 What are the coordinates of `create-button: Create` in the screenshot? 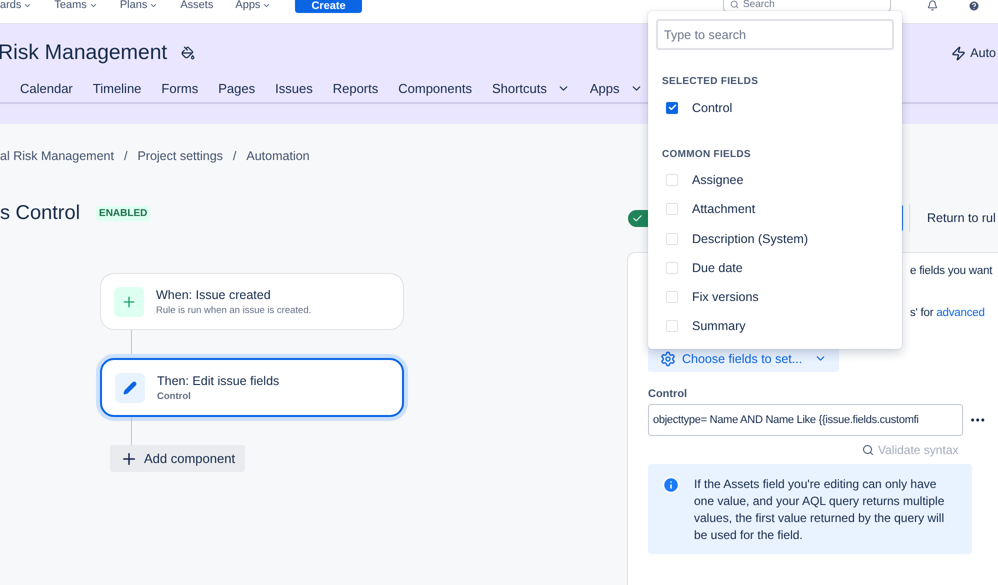 It's located at (328, 6).